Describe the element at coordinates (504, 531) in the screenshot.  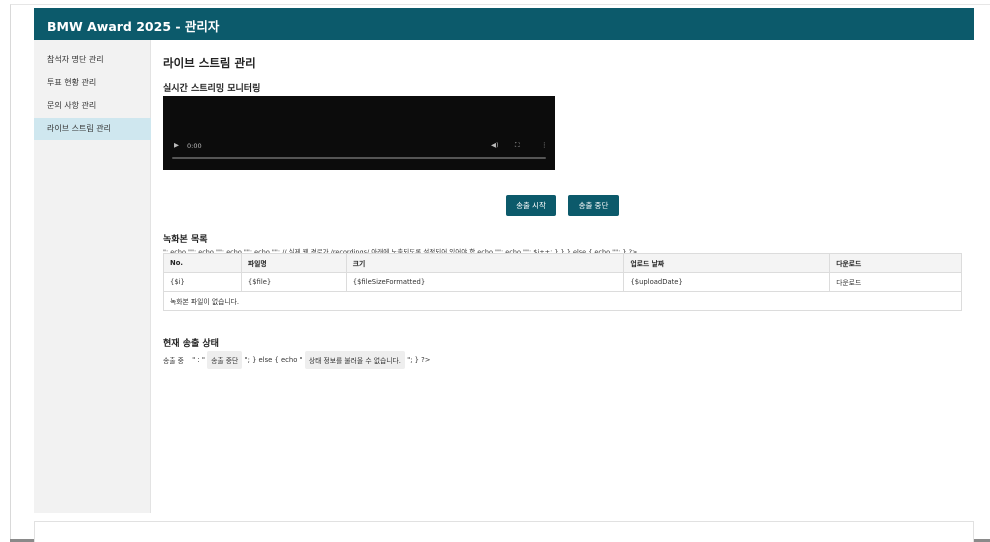
I see `footer-box` at that location.